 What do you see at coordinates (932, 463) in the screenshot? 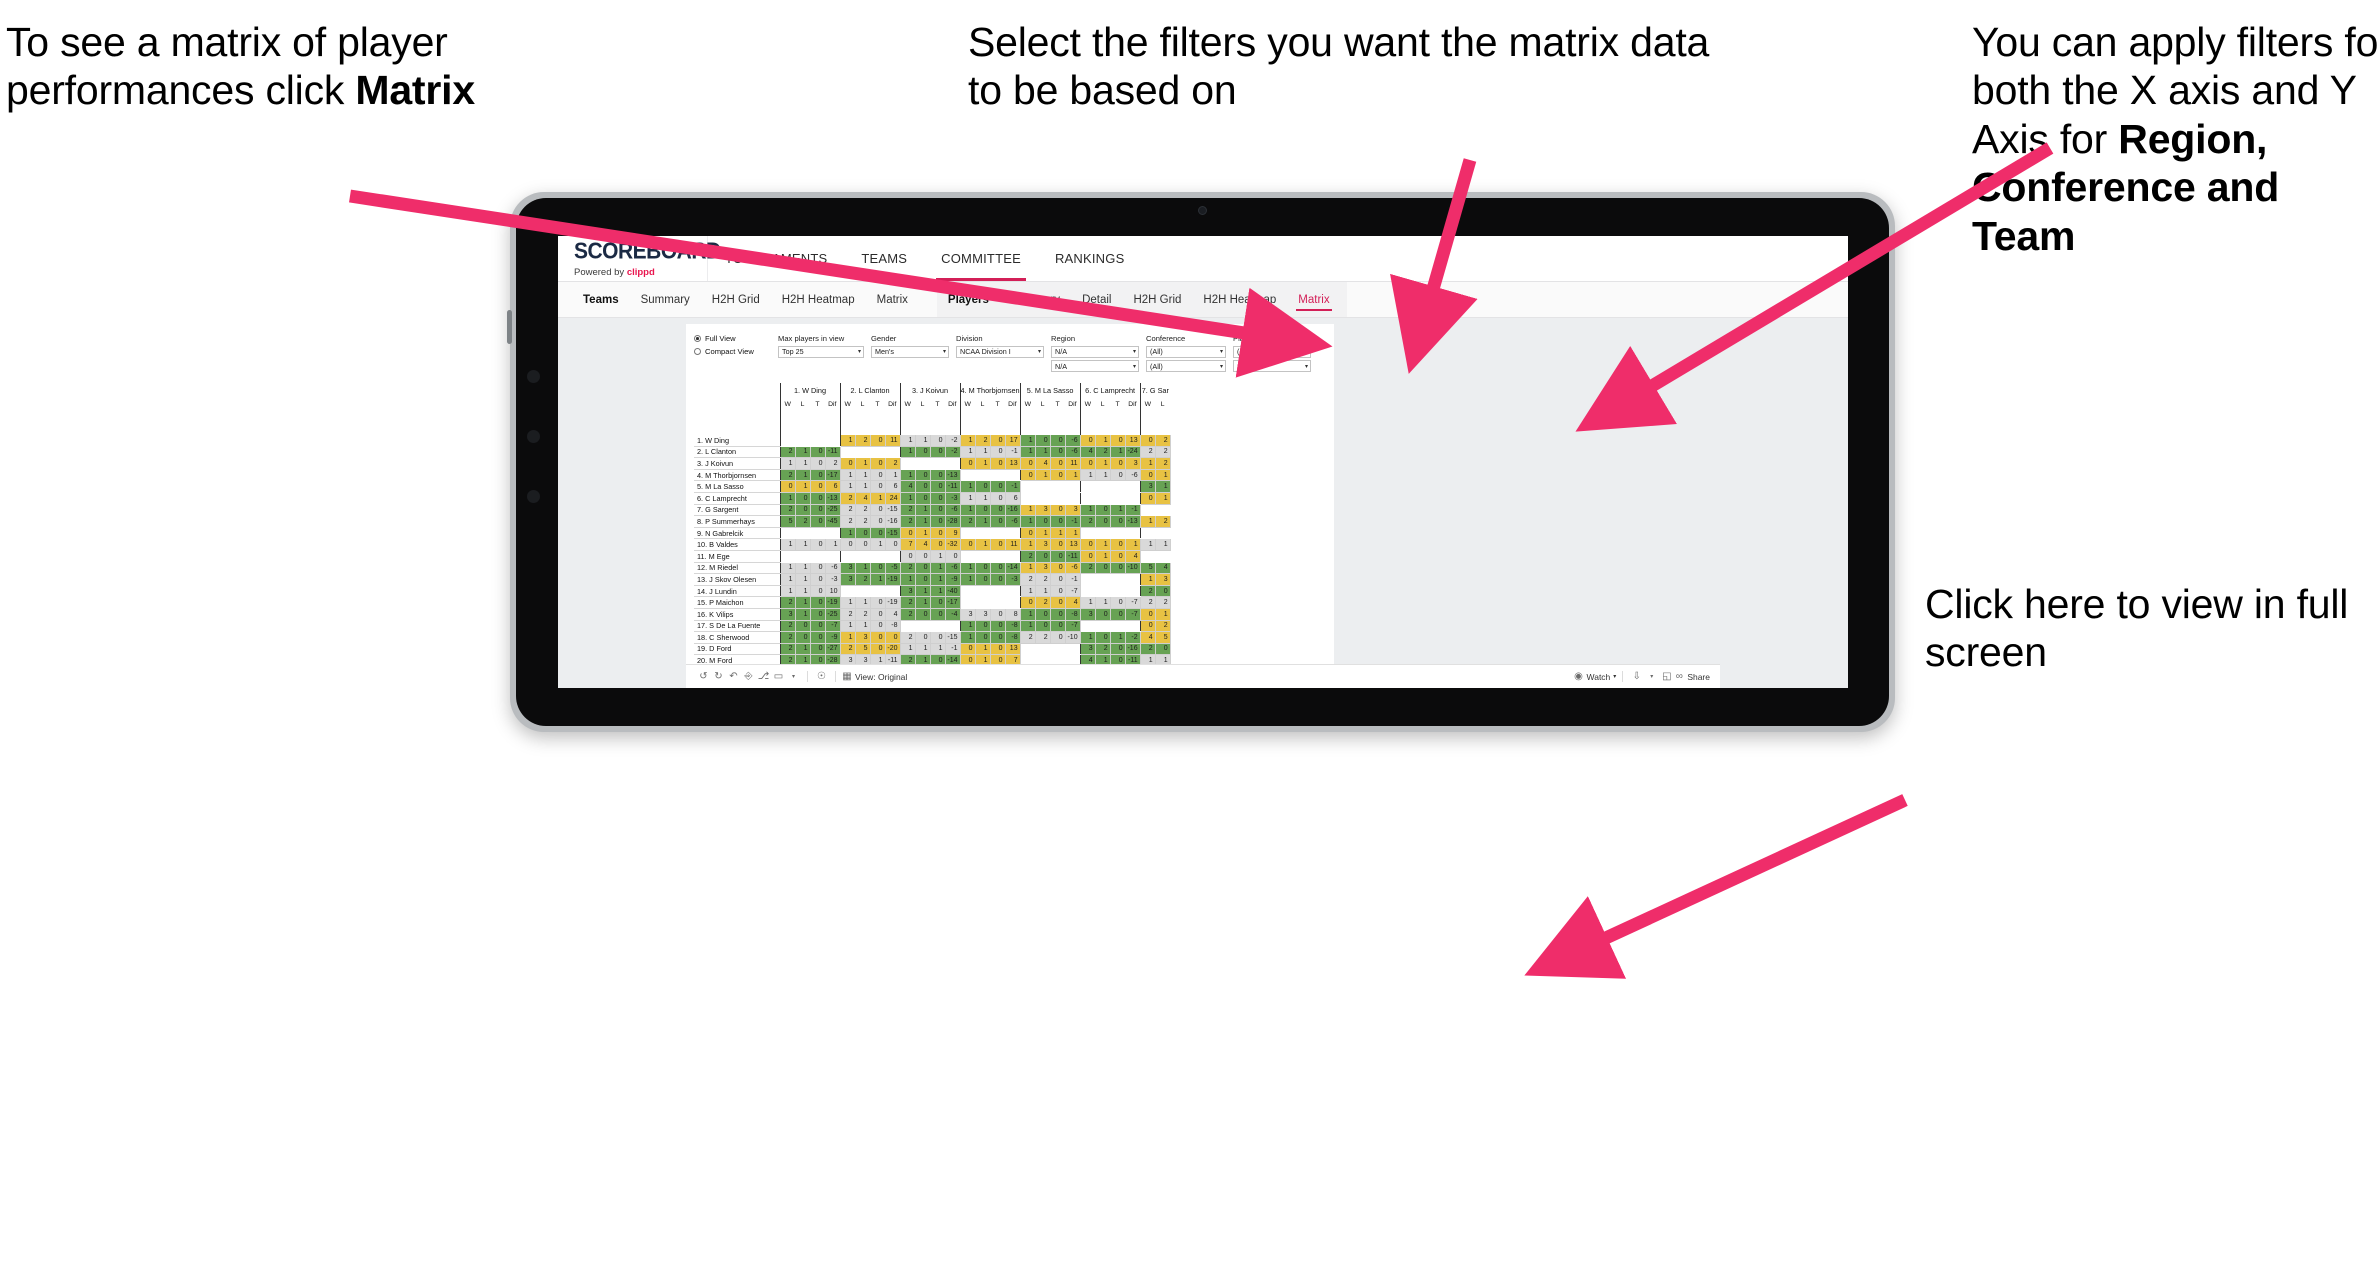
I see `matrix-row: 3. J Koivun 1 1 0 2 0 1 0 2 0 1 0 13 0 4 0 11 0 1 0 3 1 2` at bounding box center [932, 463].